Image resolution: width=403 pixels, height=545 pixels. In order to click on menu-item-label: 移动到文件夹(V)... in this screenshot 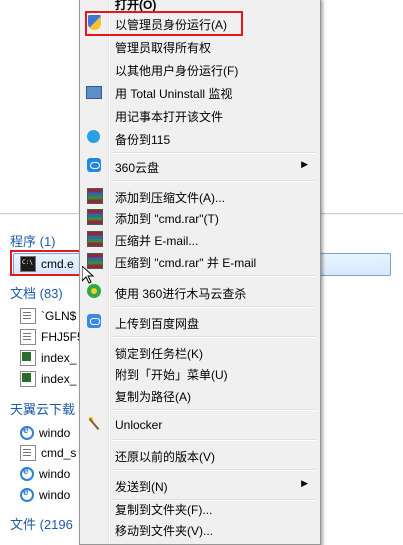, I will do `click(164, 531)`.